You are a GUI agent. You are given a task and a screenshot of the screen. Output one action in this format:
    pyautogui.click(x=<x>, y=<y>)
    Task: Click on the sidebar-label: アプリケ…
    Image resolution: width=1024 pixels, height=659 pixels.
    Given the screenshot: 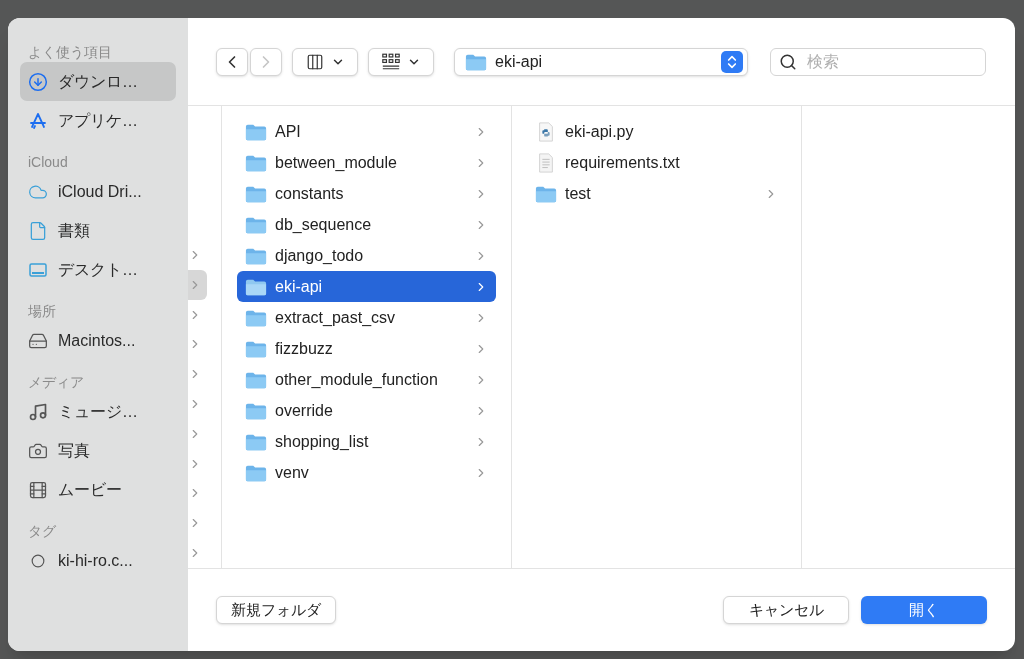 What is the action you would take?
    pyautogui.click(x=98, y=120)
    